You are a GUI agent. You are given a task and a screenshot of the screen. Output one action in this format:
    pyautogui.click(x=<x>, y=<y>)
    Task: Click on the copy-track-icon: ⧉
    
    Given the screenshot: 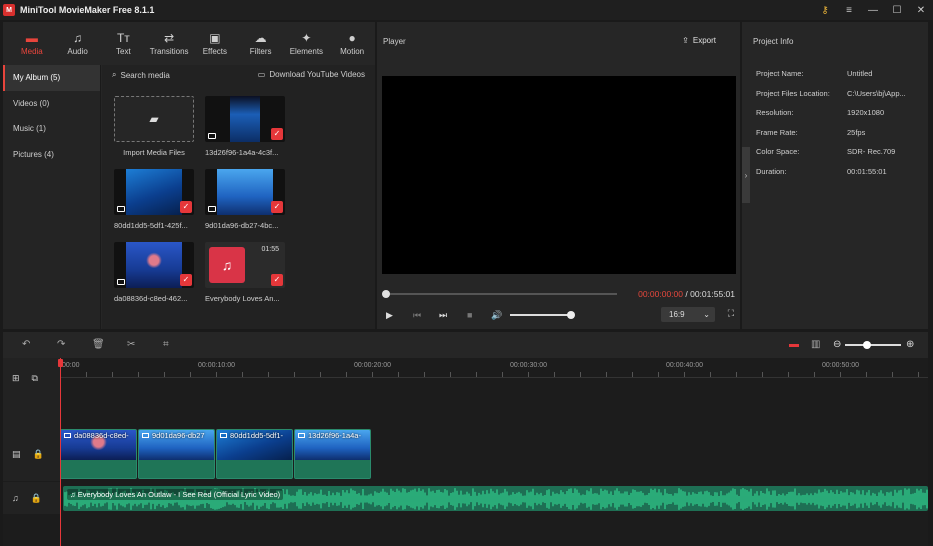 What is the action you would take?
    pyautogui.click(x=35, y=378)
    